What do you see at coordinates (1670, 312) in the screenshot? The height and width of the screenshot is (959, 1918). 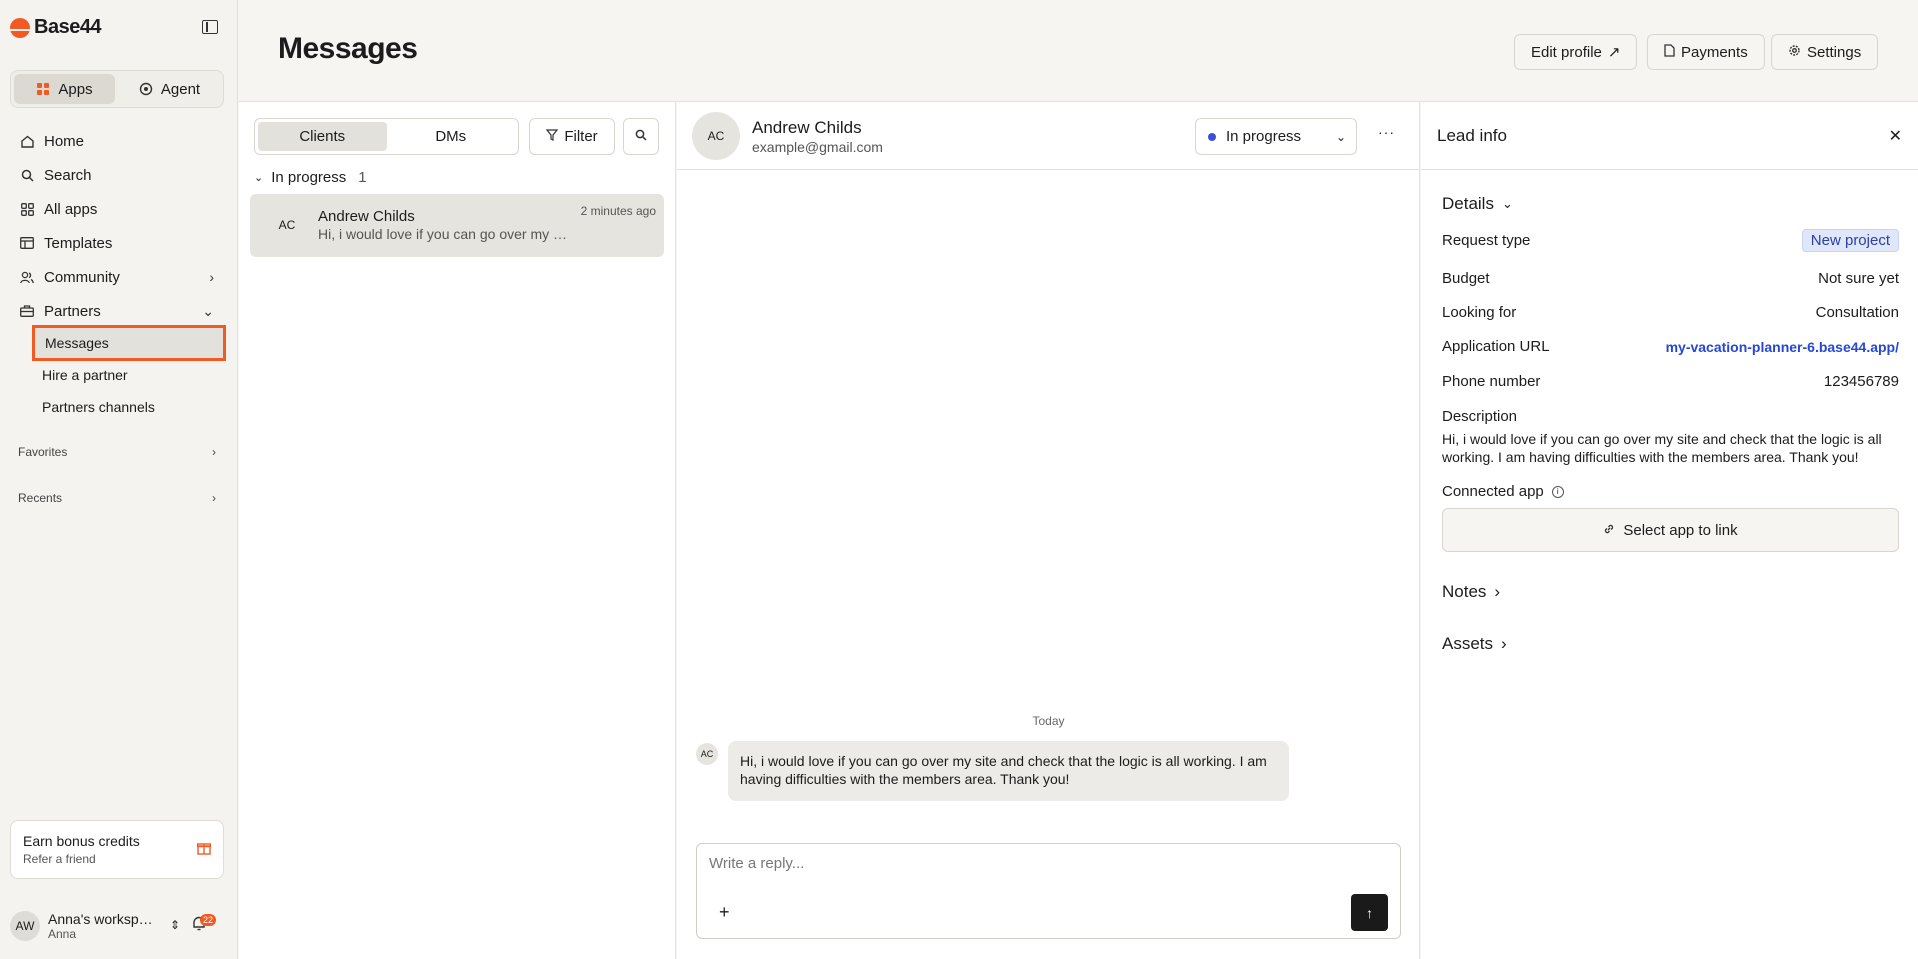 I see `field-looking-for: Looking for Consultation` at bounding box center [1670, 312].